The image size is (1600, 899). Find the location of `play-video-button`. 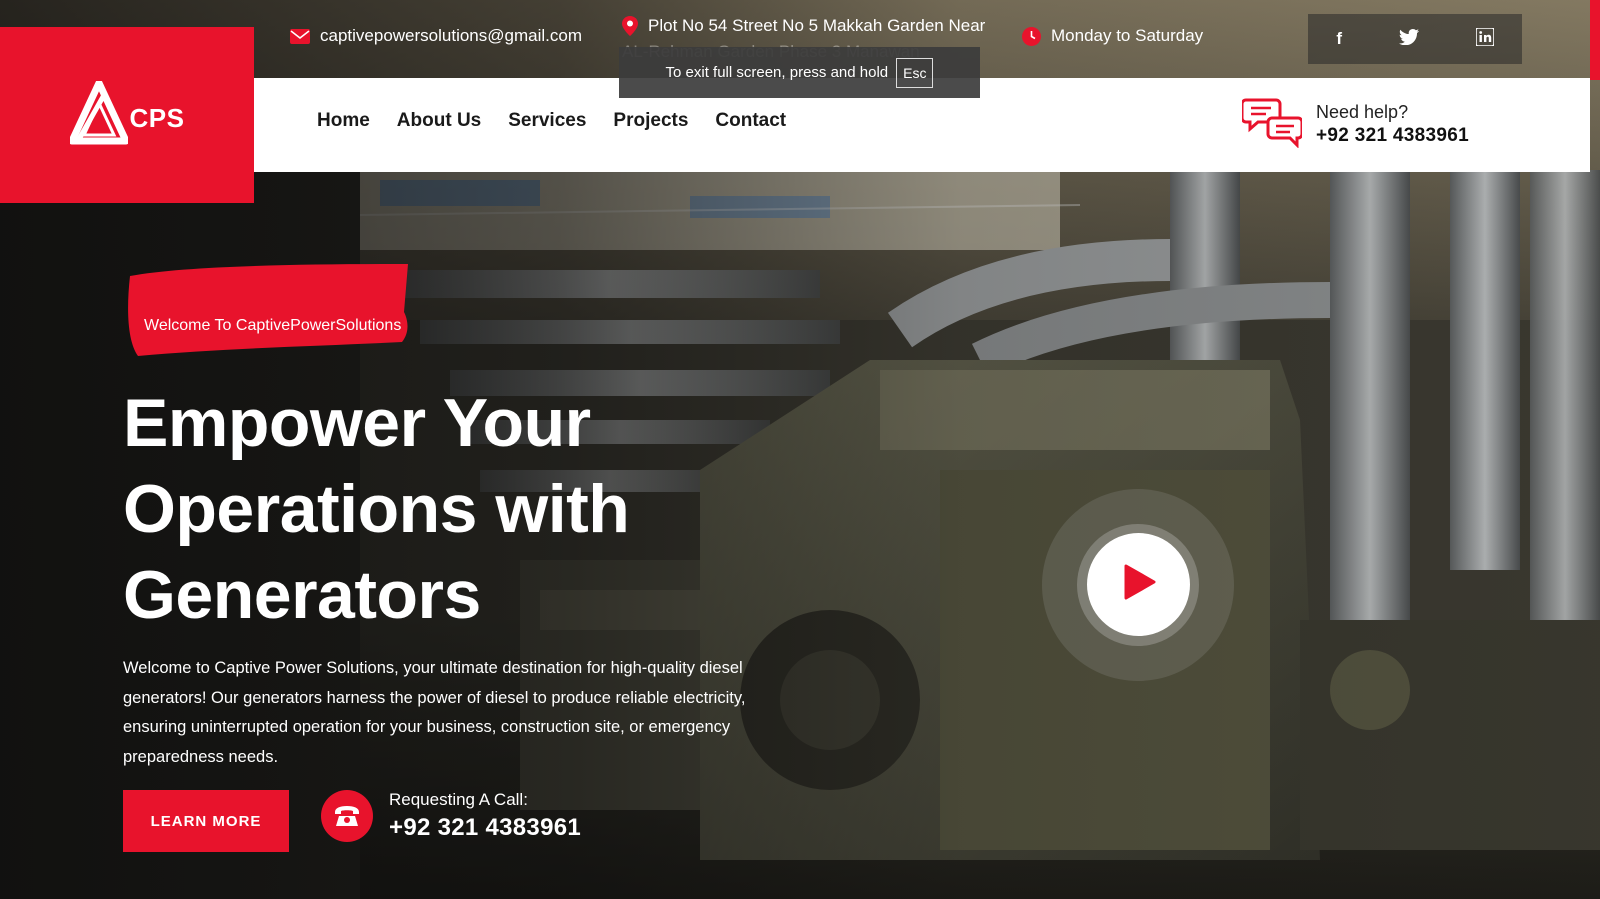

play-video-button is located at coordinates (1138, 584).